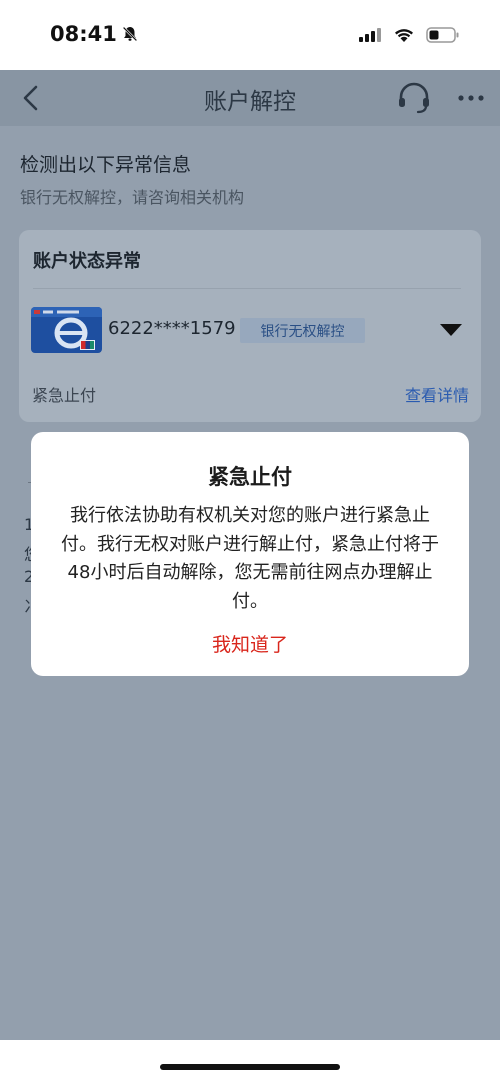 The image size is (500, 1070). Describe the element at coordinates (250, 1067) in the screenshot. I see `home-indicator` at that location.